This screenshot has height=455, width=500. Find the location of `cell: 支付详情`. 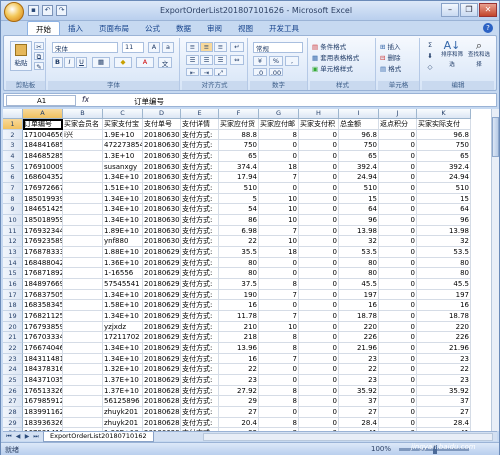

cell: 支付详情 is located at coordinates (200, 124).